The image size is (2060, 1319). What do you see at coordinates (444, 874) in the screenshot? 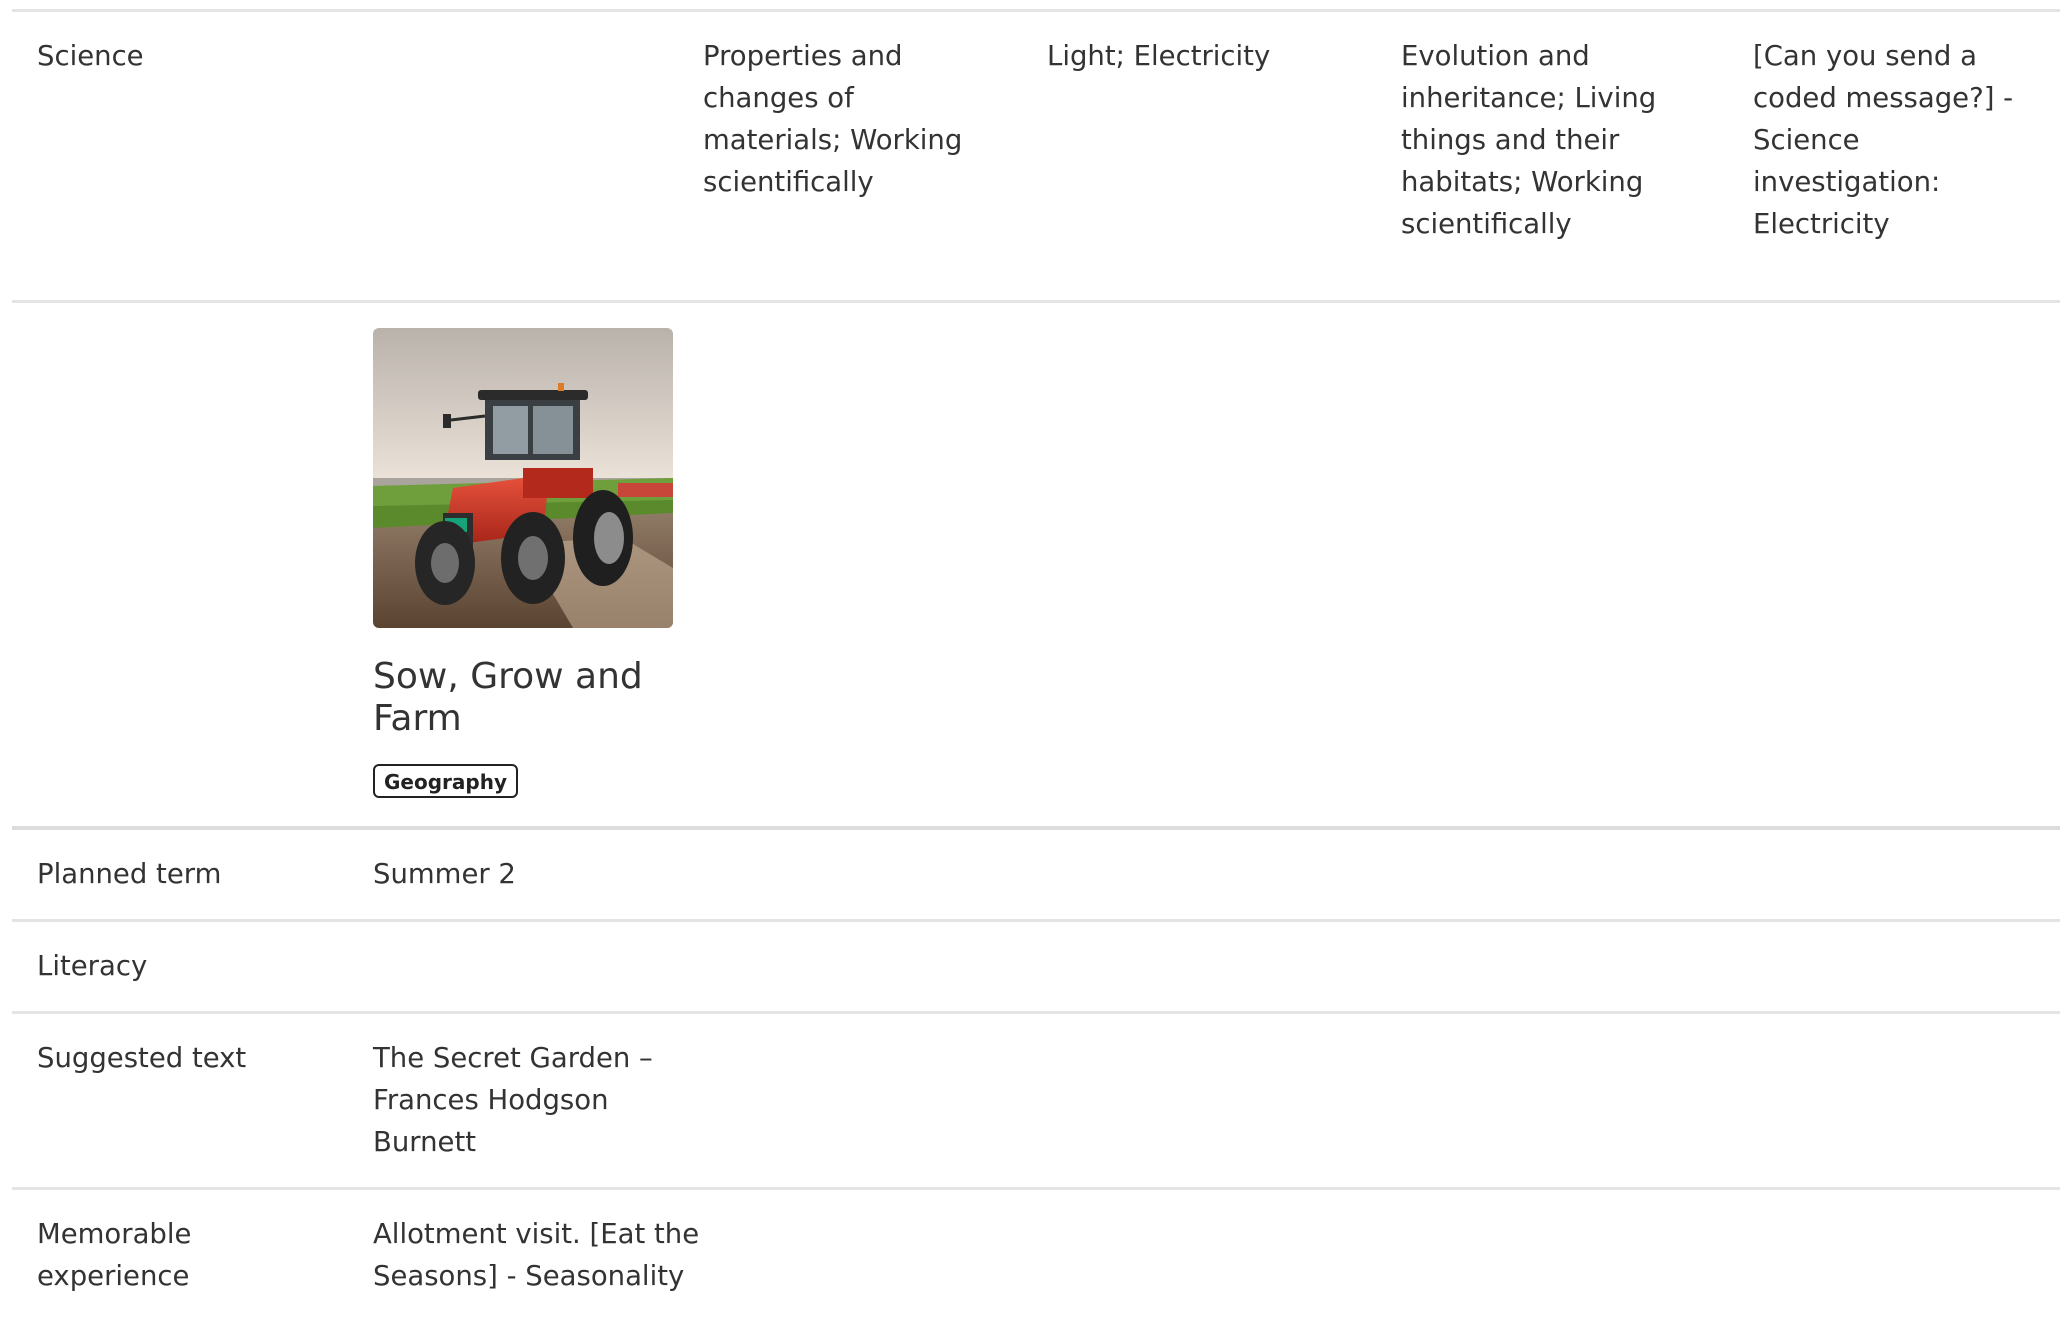
I see `planned-term-value: Summer 2` at bounding box center [444, 874].